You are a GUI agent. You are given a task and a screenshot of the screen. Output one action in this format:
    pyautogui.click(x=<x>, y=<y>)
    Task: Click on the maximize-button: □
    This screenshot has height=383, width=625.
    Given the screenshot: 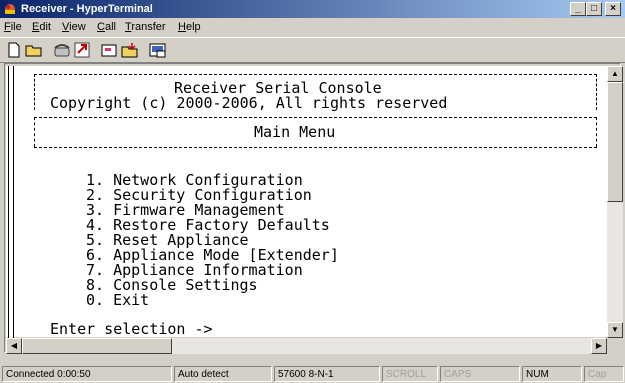 What is the action you would take?
    pyautogui.click(x=594, y=9)
    